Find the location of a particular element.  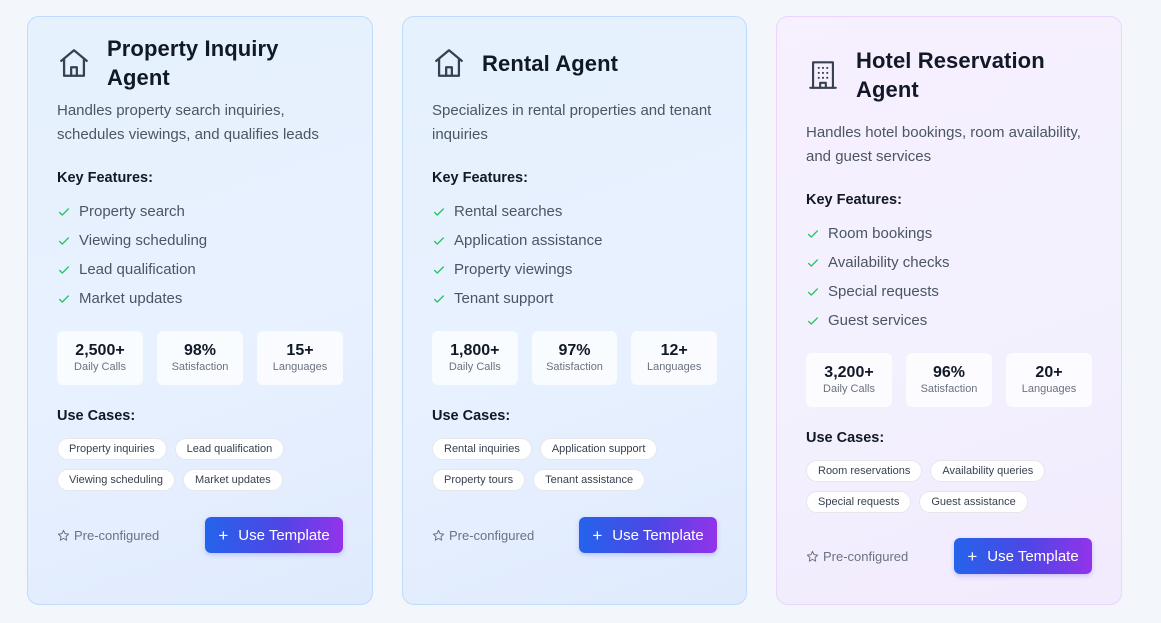

card-title: Rental Agent is located at coordinates (550, 63).